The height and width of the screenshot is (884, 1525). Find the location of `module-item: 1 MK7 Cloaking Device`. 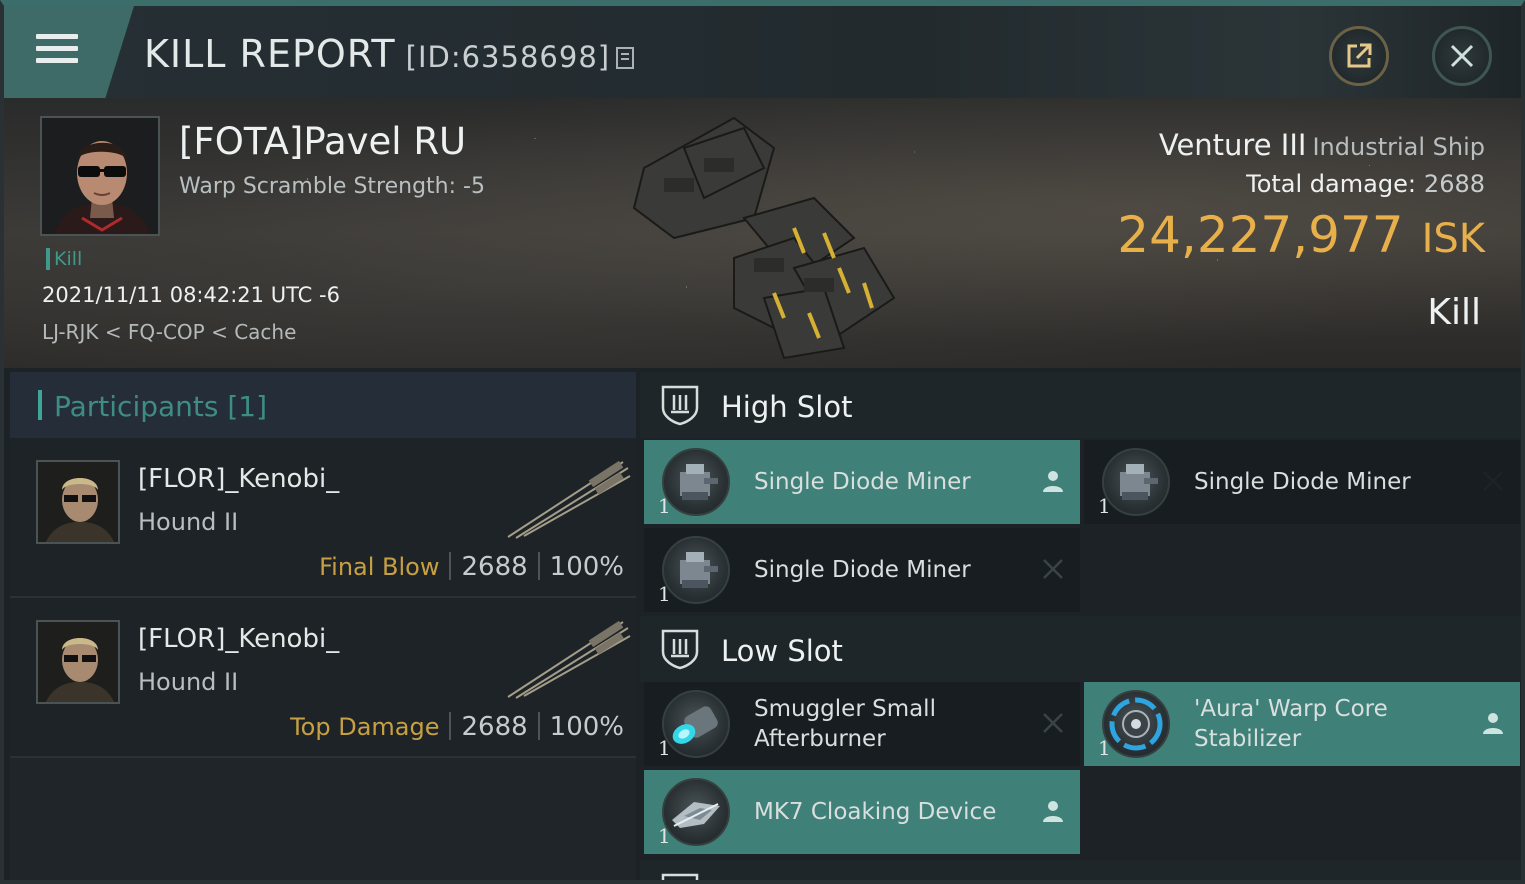

module-item: 1 MK7 Cloaking Device is located at coordinates (862, 812).